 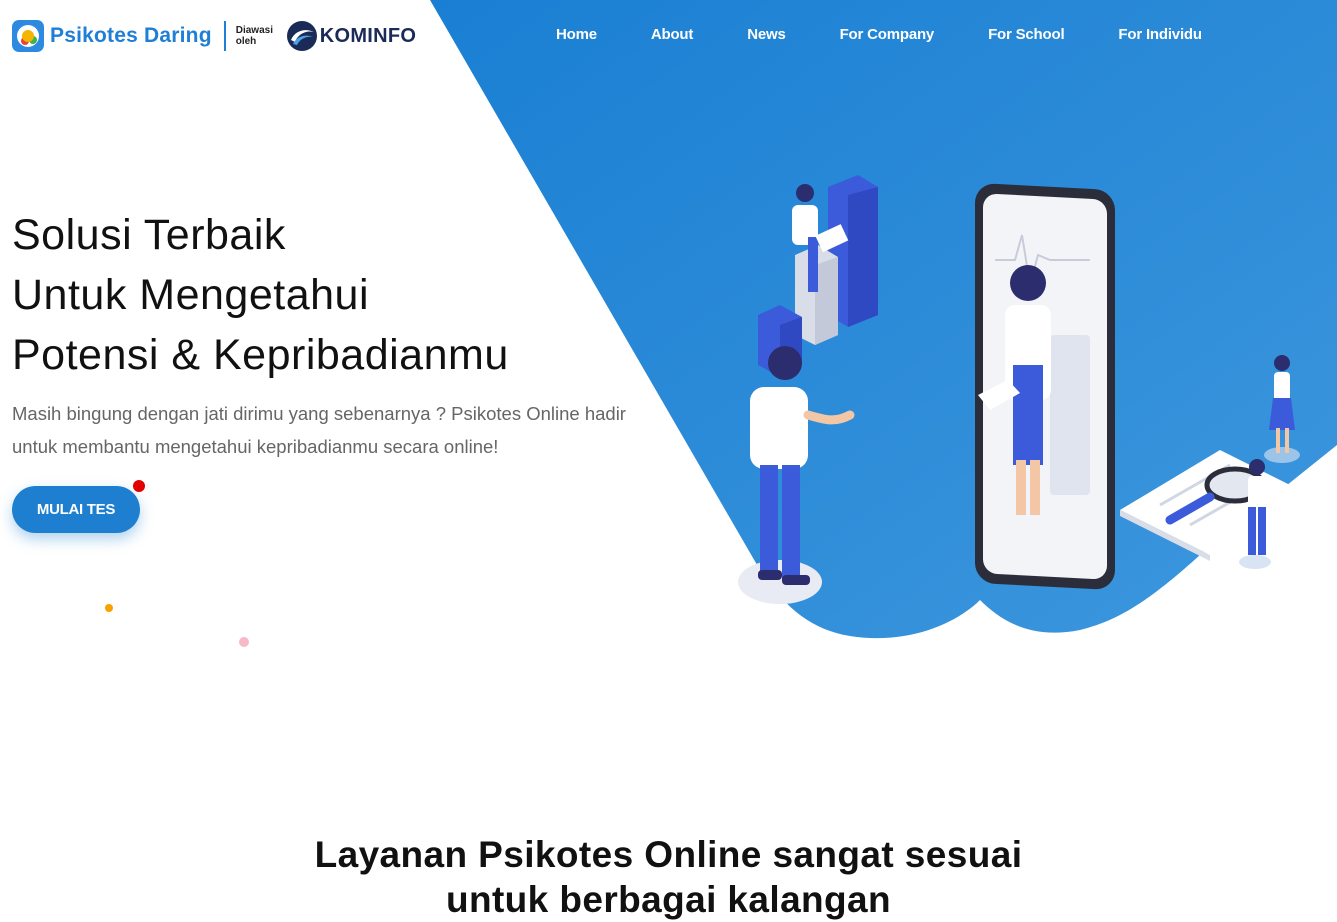 What do you see at coordinates (368, 35) in the screenshot?
I see `partner-name: KOMINFO` at bounding box center [368, 35].